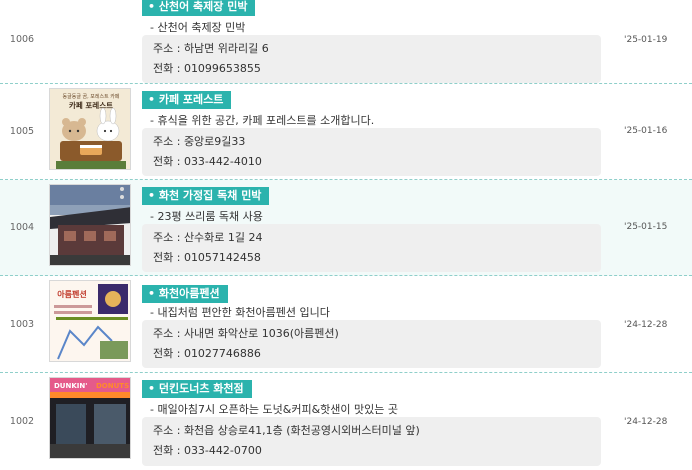 The image size is (692, 470). I want to click on thumb-title: 아름펜션, so click(71, 294).